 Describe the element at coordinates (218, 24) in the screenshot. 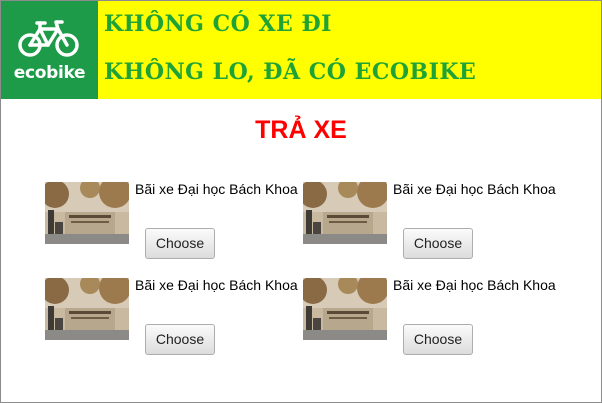

I see `slogan-line-1: KHÔNG CÓ XE ĐI` at that location.